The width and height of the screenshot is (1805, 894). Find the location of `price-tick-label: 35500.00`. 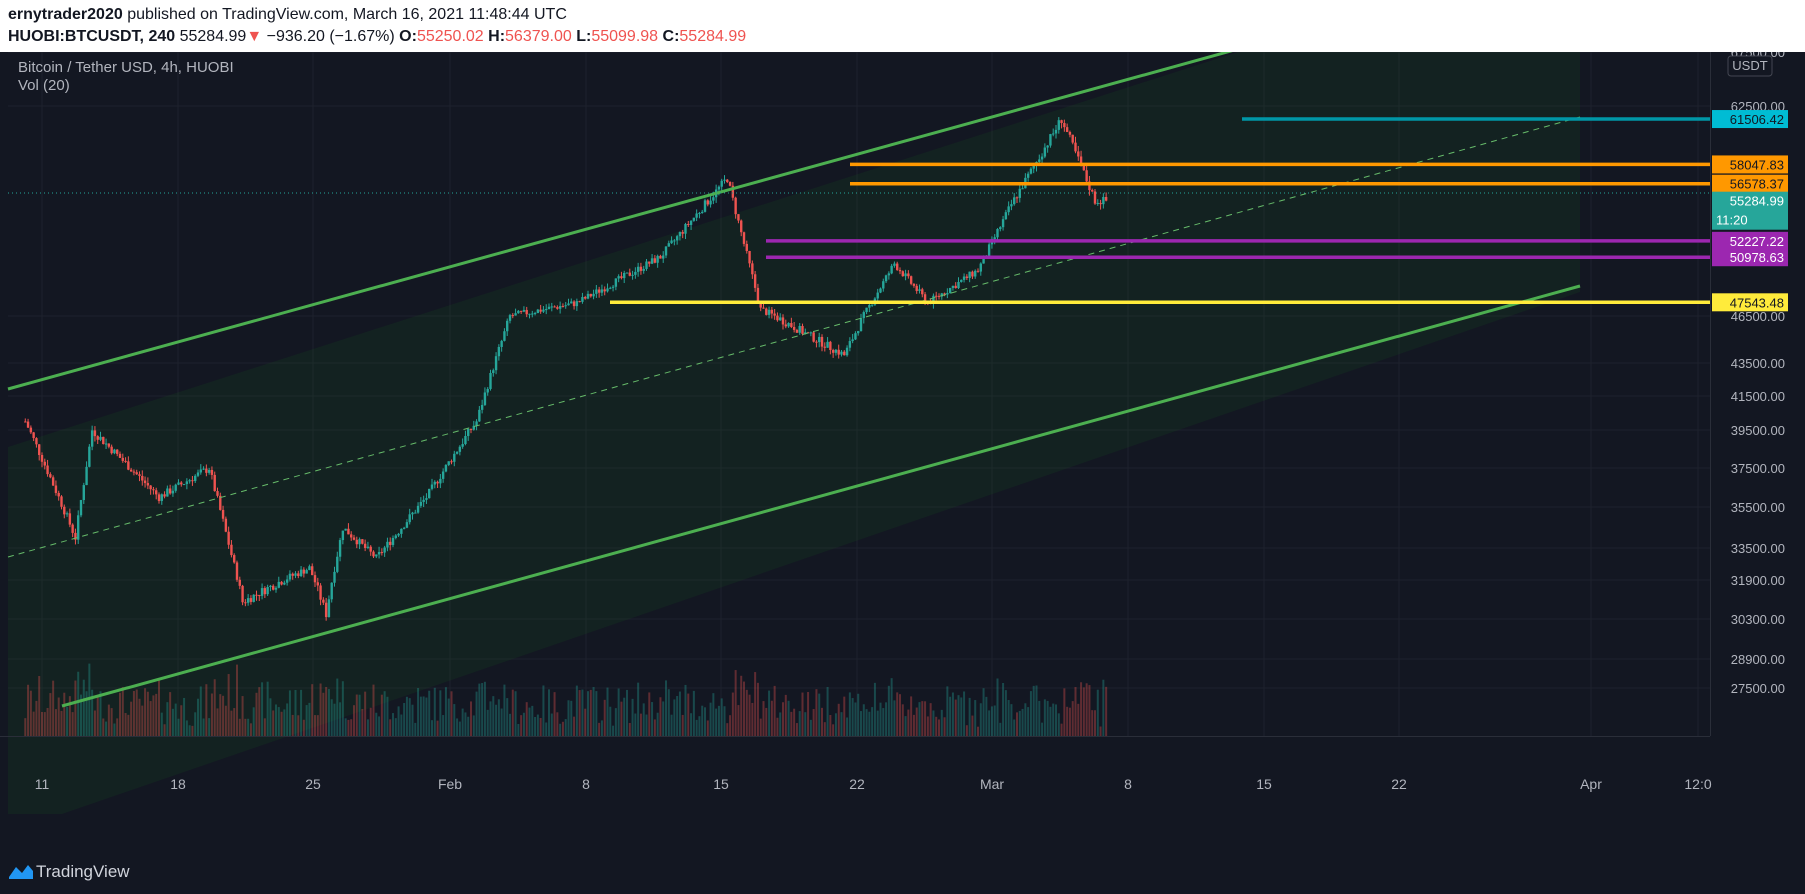

price-tick-label: 35500.00 is located at coordinates (1758, 507).